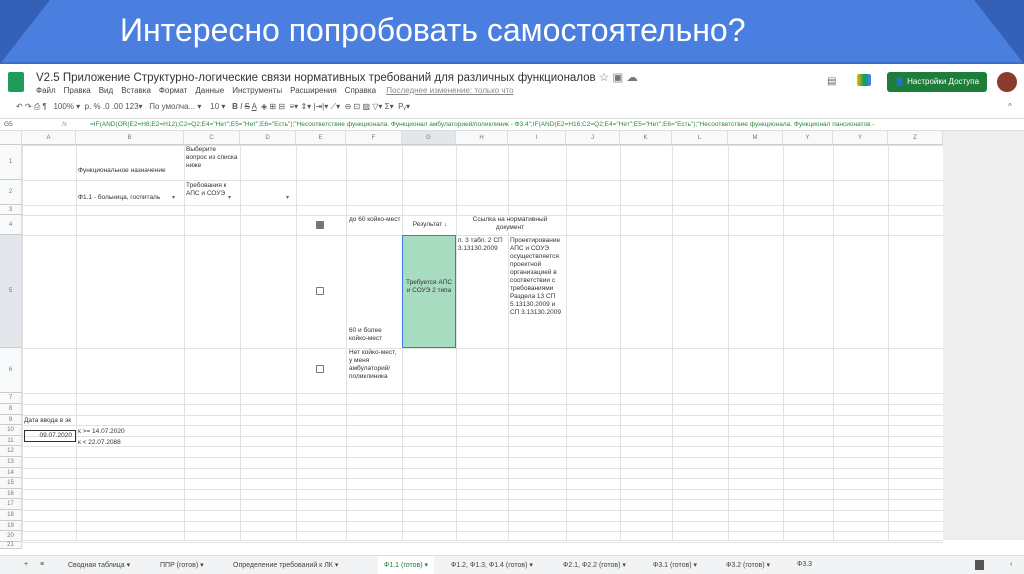 The width and height of the screenshot is (1024, 574). Describe the element at coordinates (937, 82) in the screenshot. I see `share-button: 👤 Настройки Доступа` at that location.